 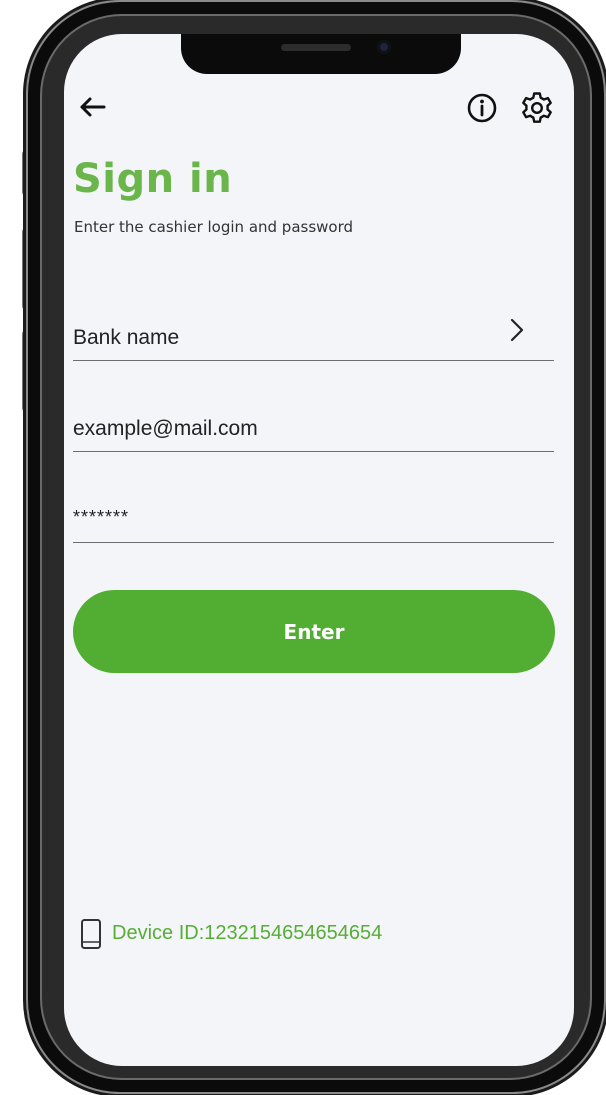 What do you see at coordinates (384, 47) in the screenshot?
I see `front-camera` at bounding box center [384, 47].